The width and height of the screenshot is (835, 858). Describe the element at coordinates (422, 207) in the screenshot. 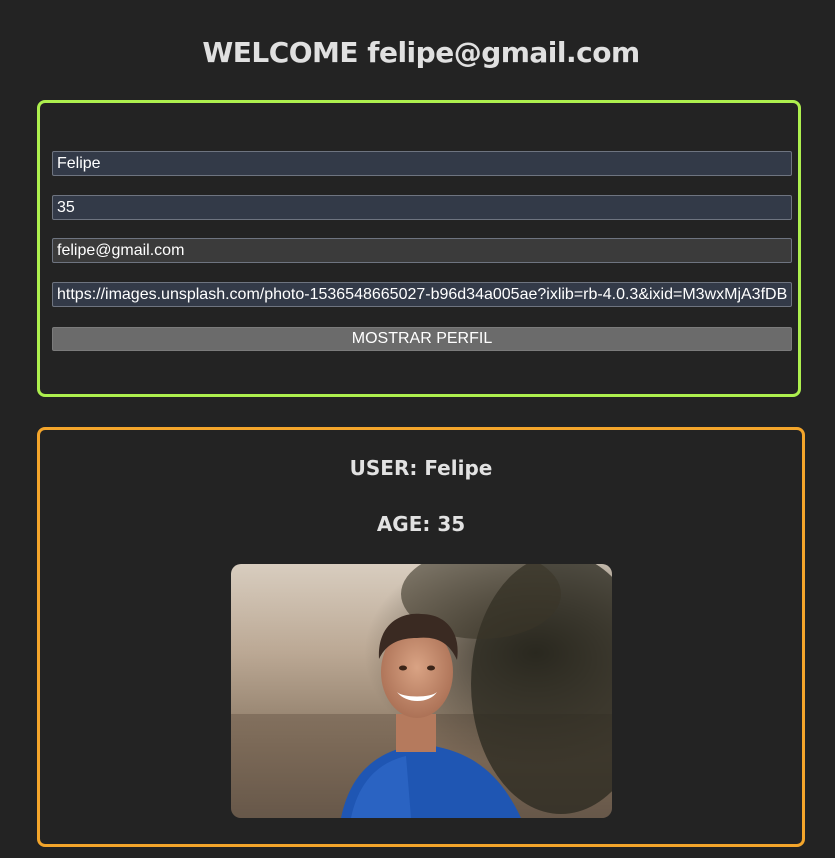

I see `age-input` at that location.